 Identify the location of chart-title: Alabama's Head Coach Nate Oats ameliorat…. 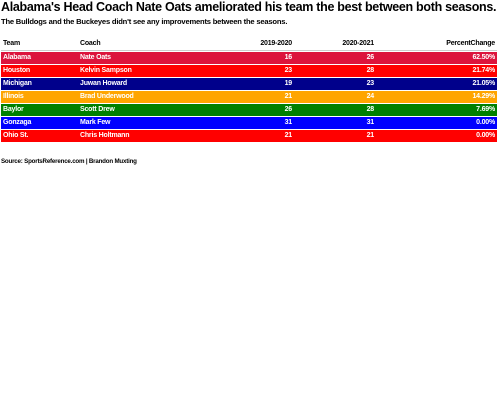
(249, 7).